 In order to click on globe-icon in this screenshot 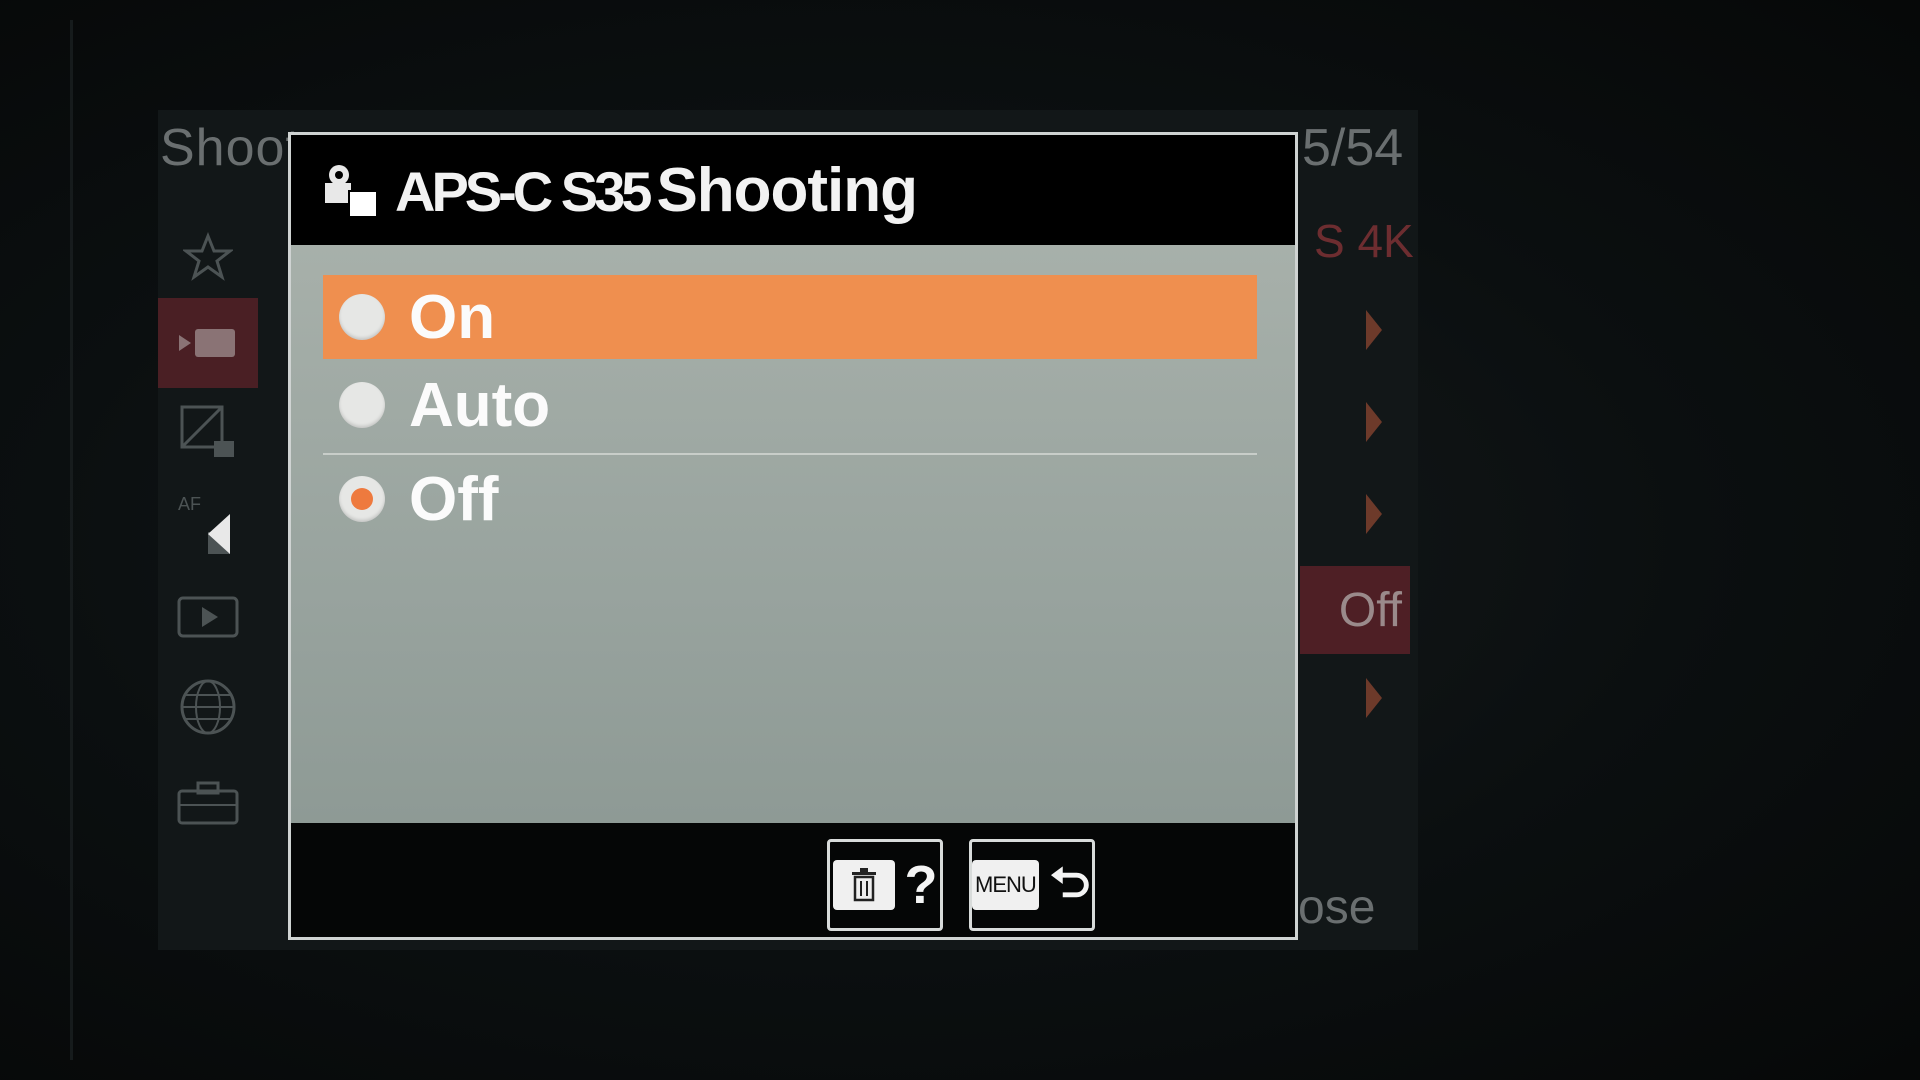, I will do `click(208, 707)`.